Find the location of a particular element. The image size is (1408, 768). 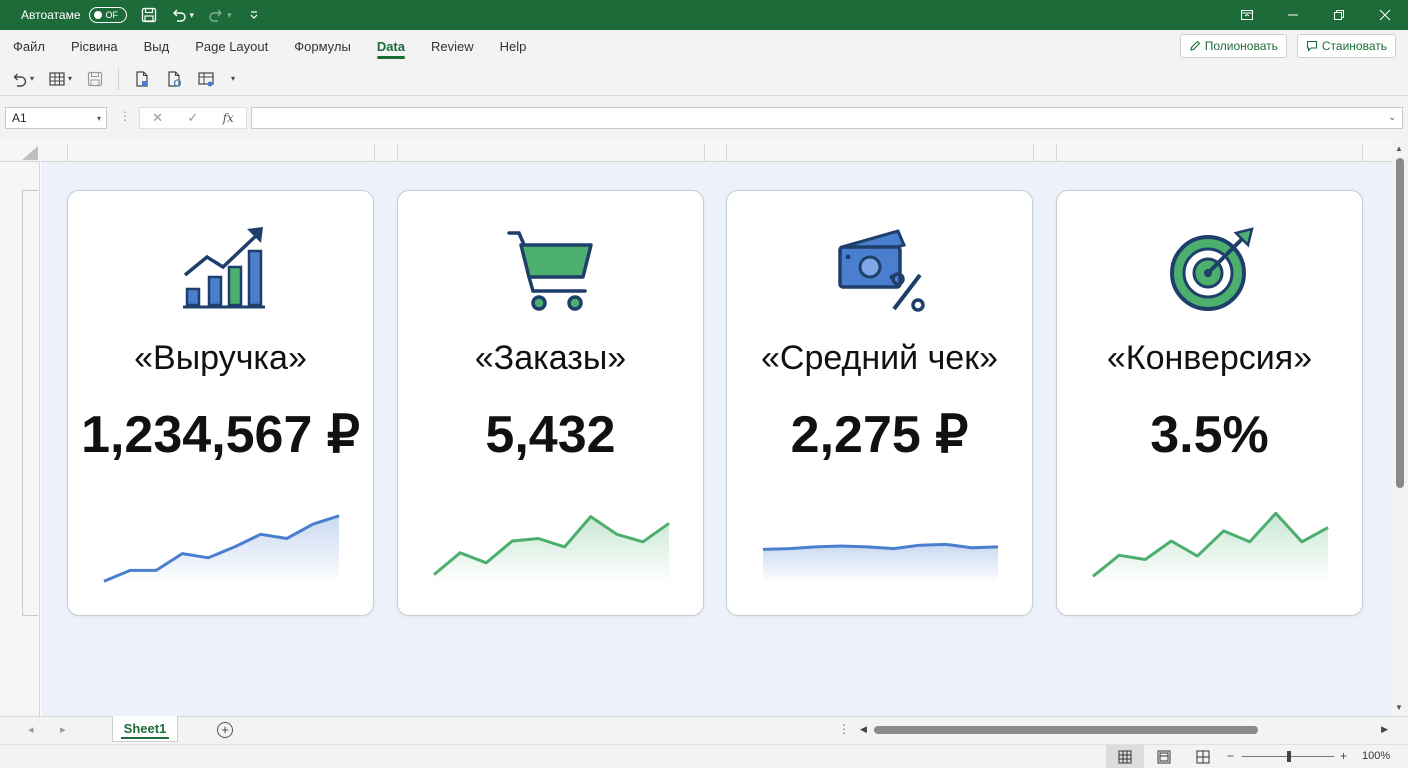

shopping-cart-icon is located at coordinates (550, 270).